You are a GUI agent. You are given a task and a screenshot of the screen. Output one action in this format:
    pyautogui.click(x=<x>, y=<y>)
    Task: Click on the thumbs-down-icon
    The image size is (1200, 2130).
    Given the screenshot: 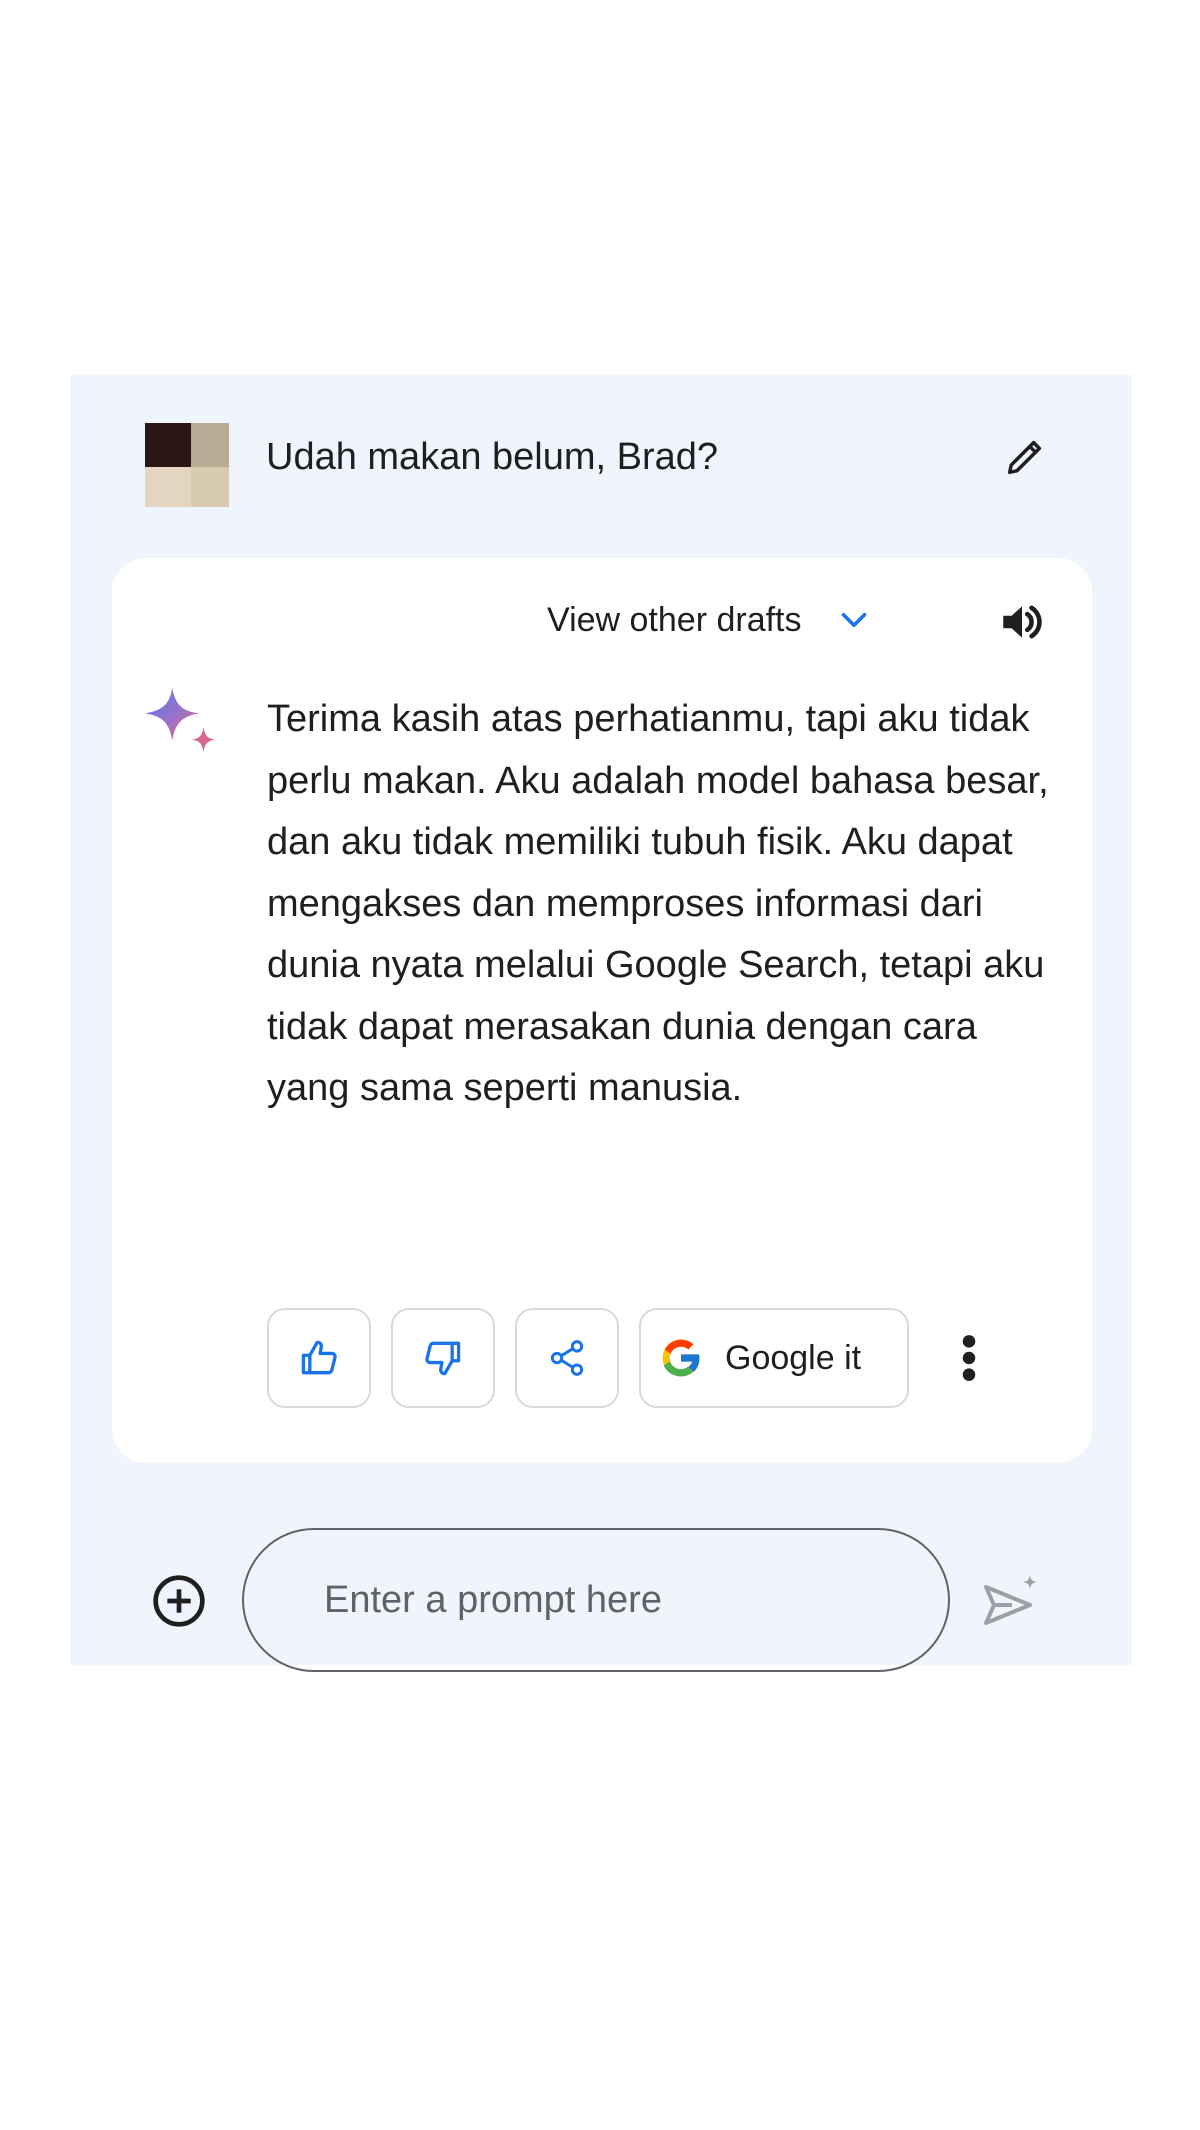 What is the action you would take?
    pyautogui.click(x=443, y=1358)
    